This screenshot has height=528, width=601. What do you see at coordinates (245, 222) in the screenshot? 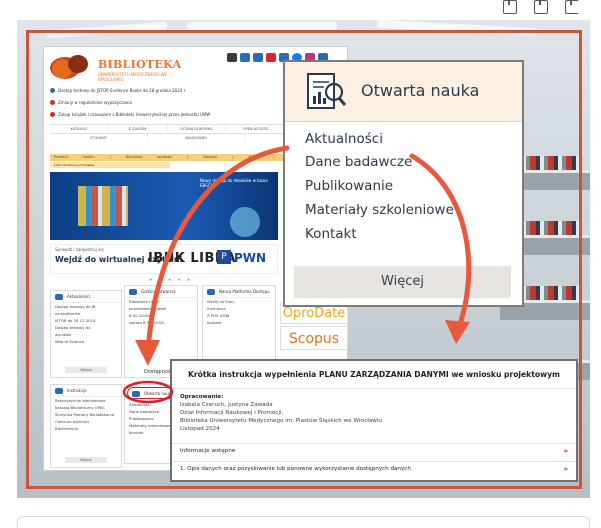
I see `banner-decoration` at bounding box center [245, 222].